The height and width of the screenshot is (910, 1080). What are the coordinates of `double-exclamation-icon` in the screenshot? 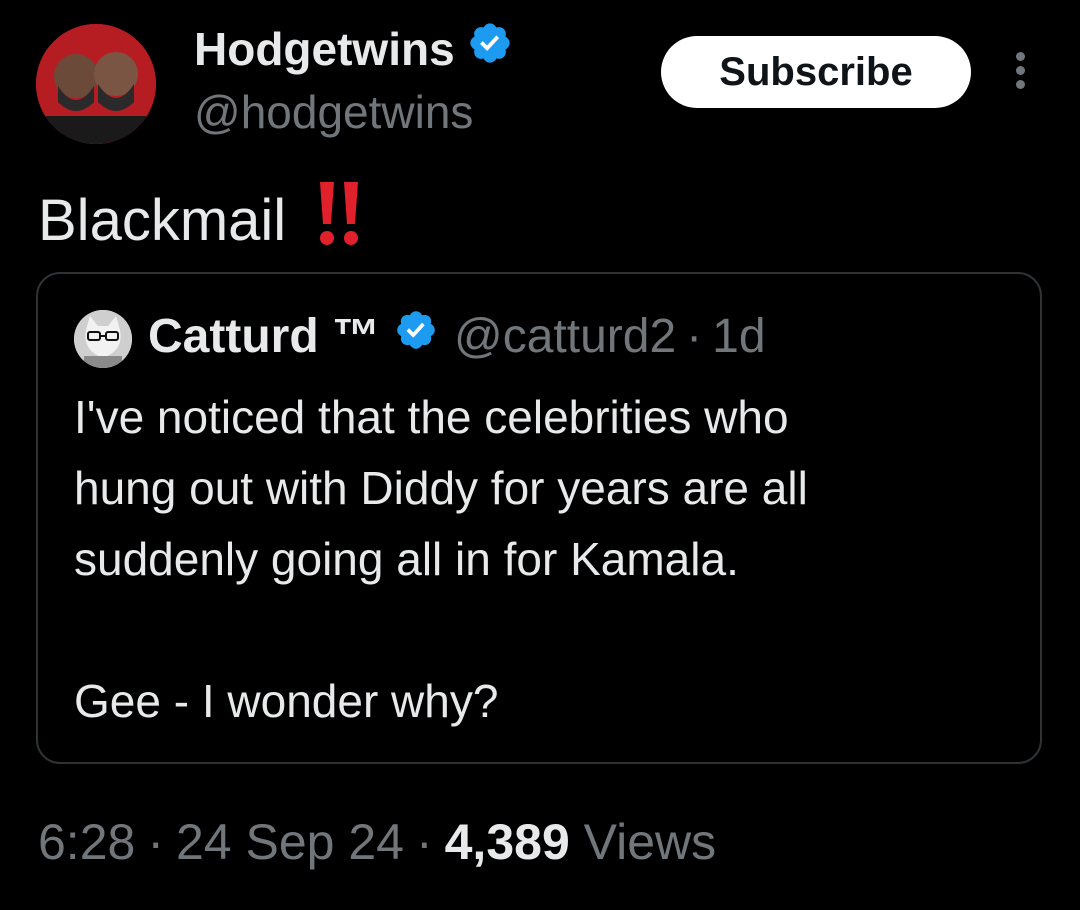 It's located at (339, 221).